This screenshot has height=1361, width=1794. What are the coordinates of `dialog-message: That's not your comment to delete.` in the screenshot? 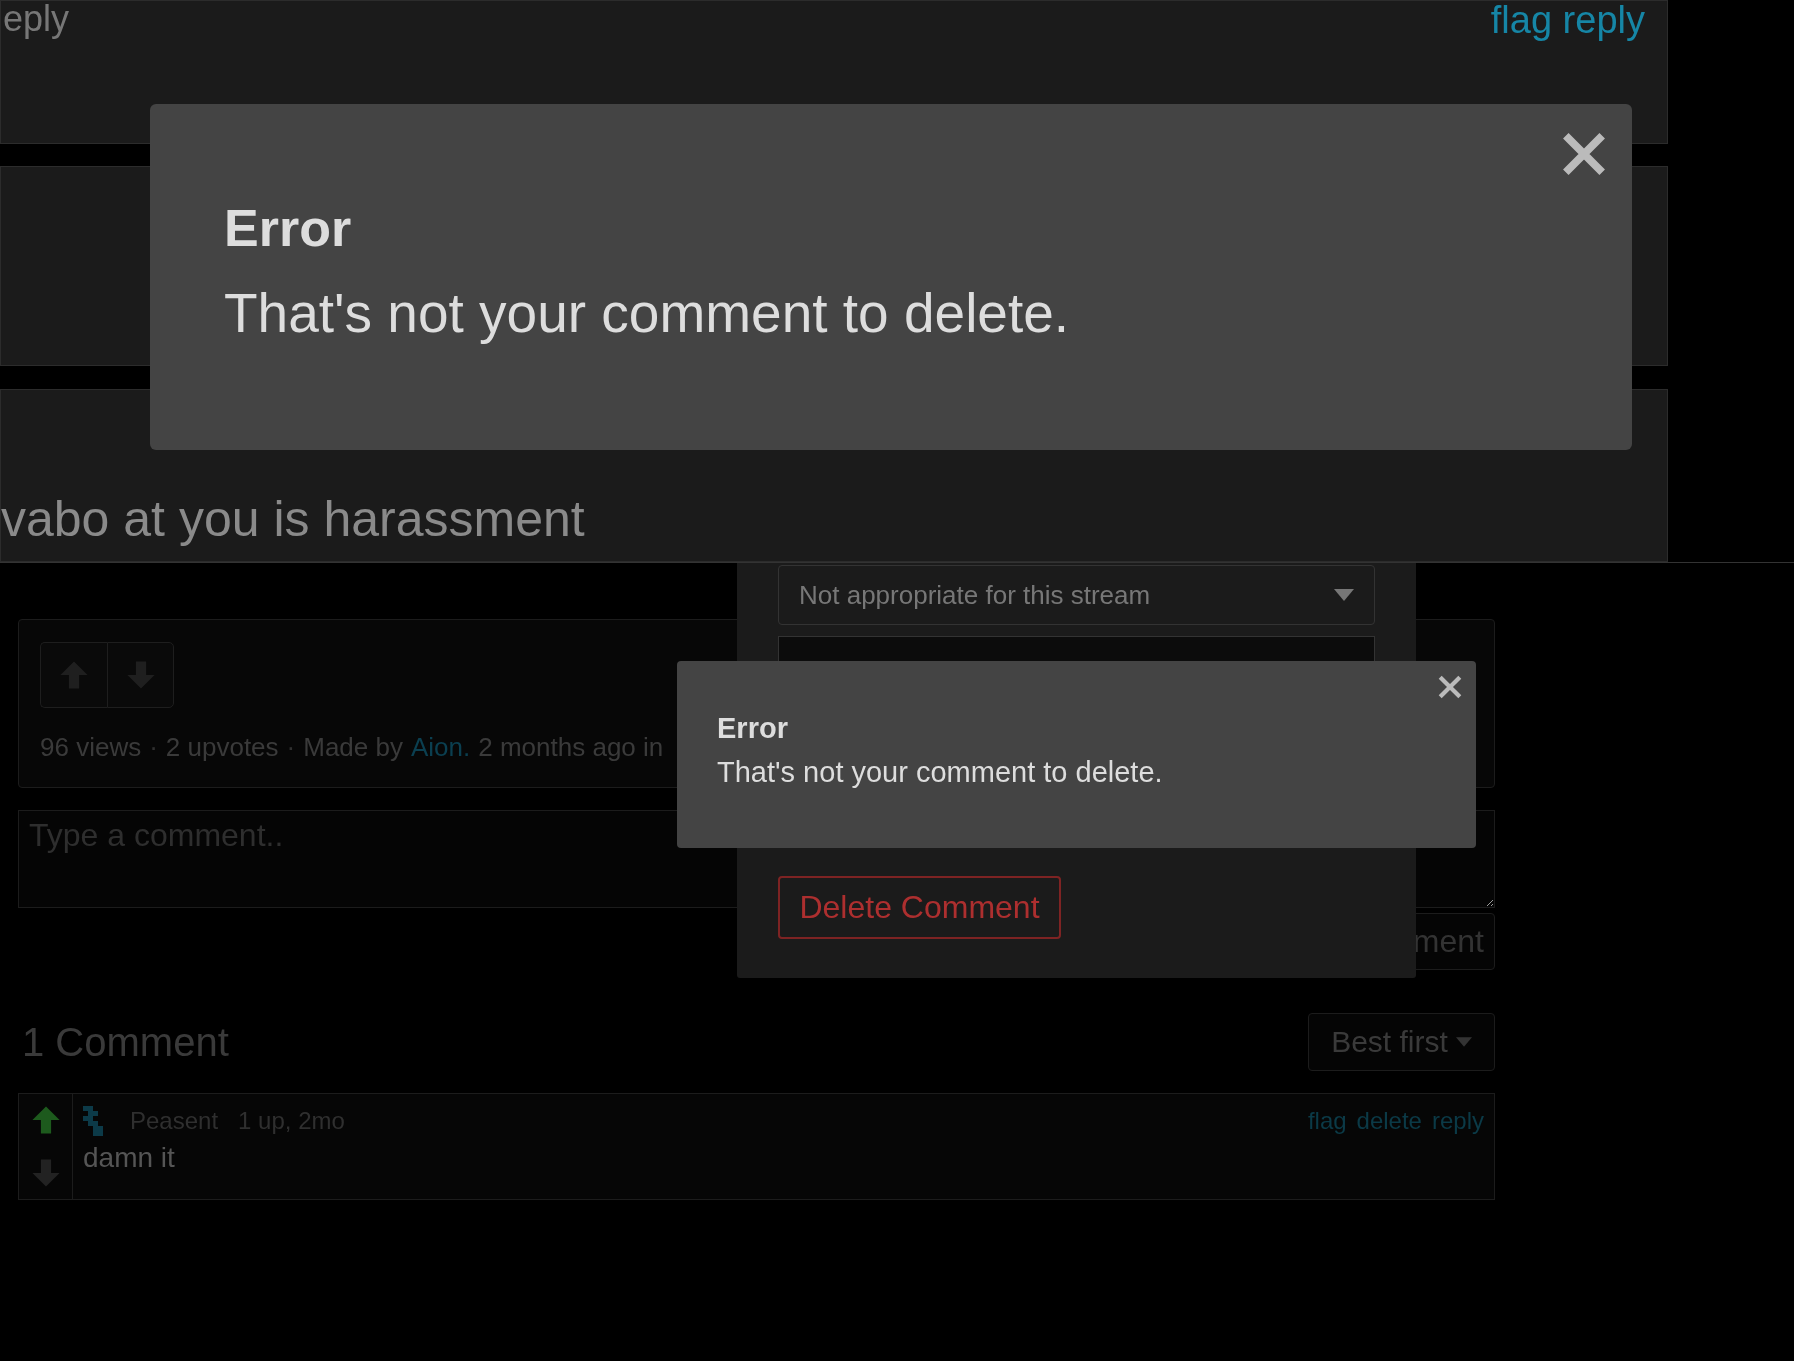 It's located at (940, 772).